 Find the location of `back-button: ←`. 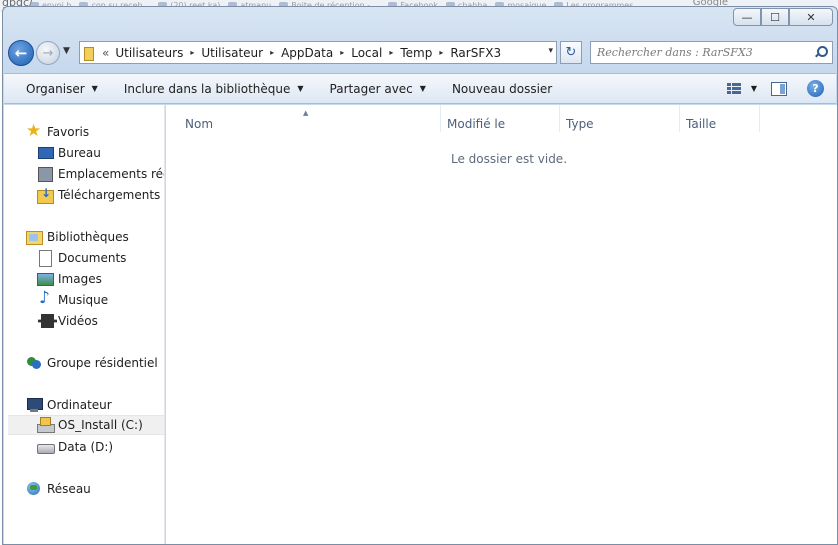

back-button: ← is located at coordinates (21, 53).